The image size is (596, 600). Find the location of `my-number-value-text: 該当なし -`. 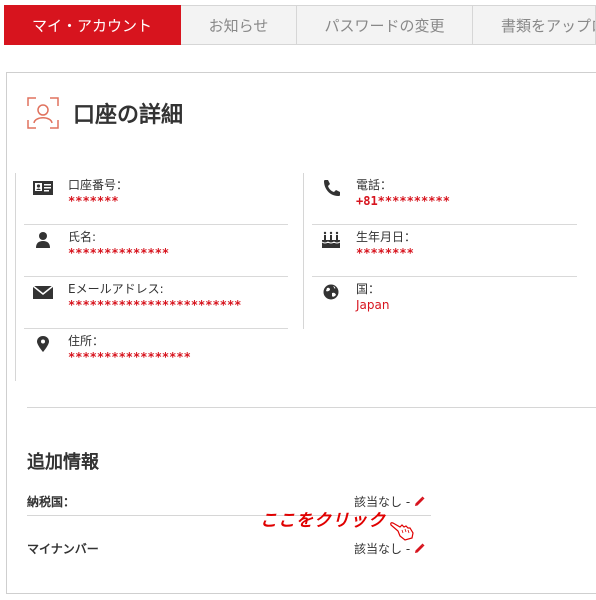

my-number-value-text: 該当なし - is located at coordinates (382, 549).